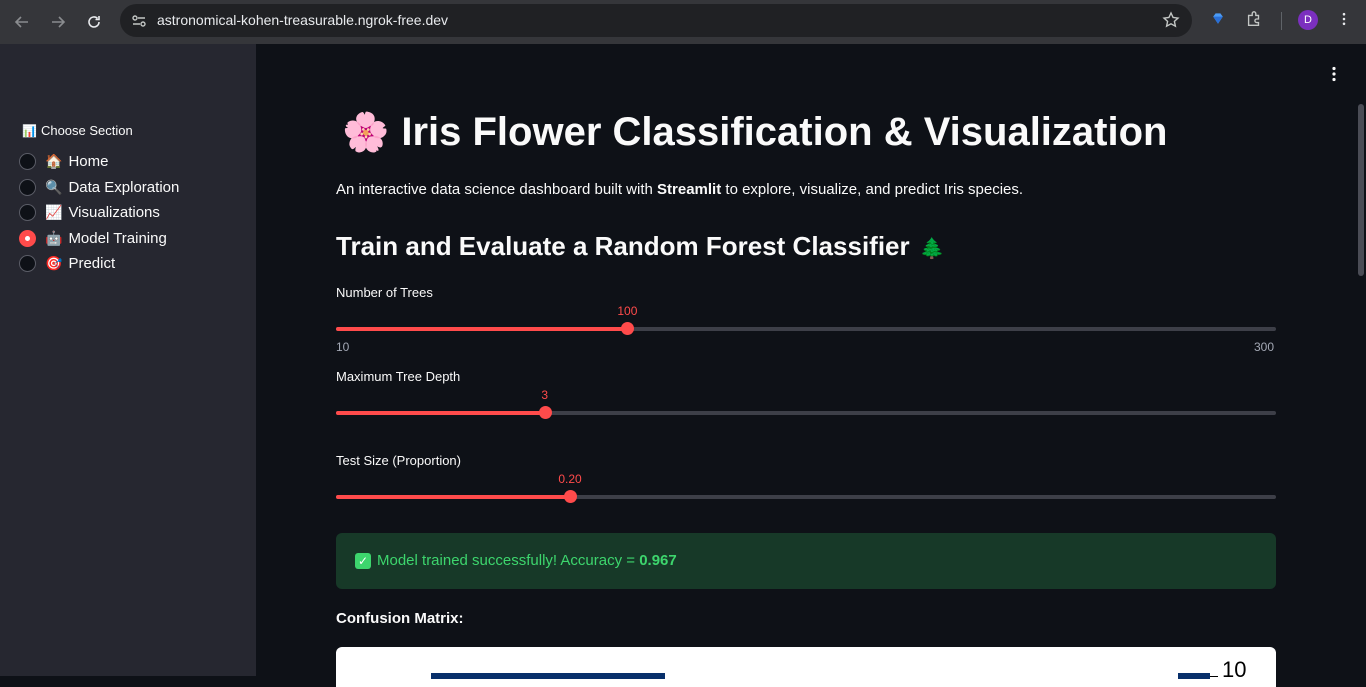 The width and height of the screenshot is (1366, 687). What do you see at coordinates (571, 496) in the screenshot?
I see `test-size-slider-thumb` at bounding box center [571, 496].